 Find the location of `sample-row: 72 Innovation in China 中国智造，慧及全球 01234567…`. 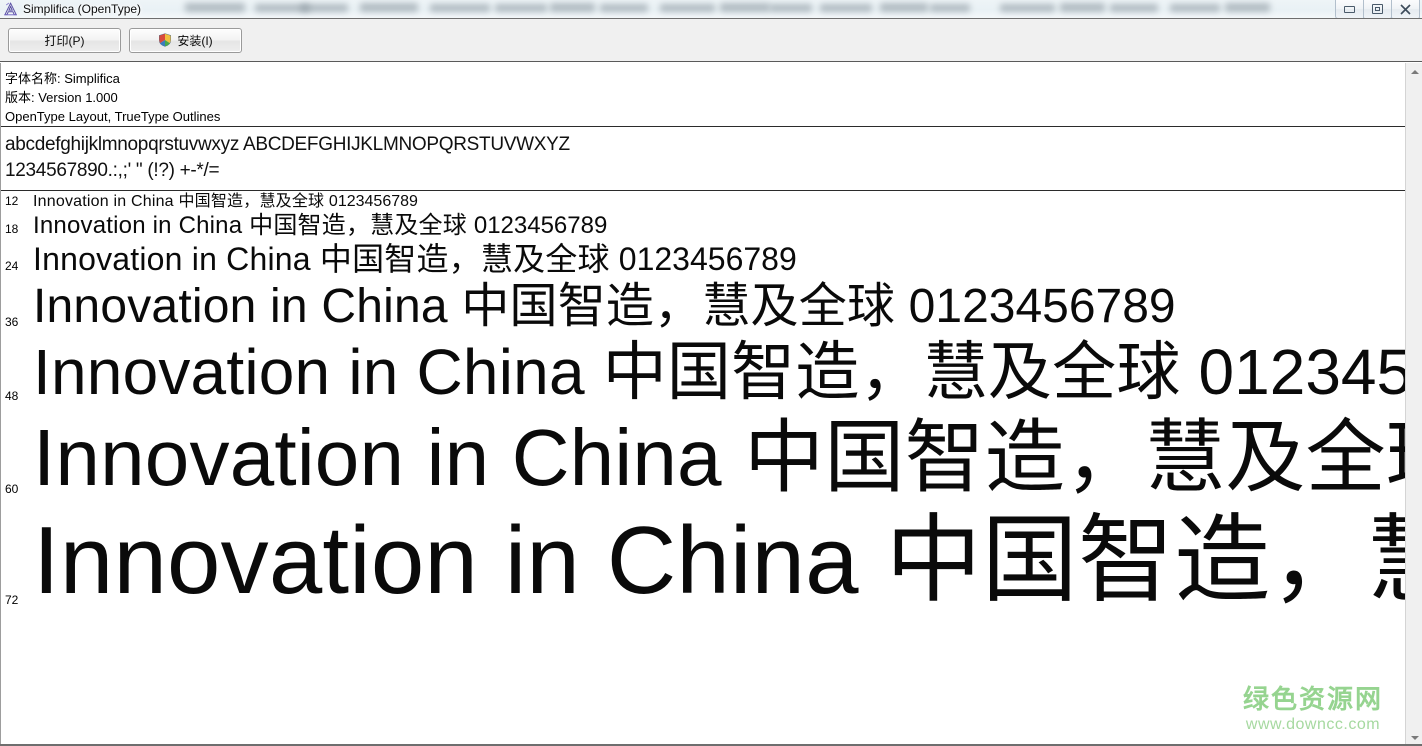

sample-row: 72 Innovation in China 中国智造，慧及全球 01234567… is located at coordinates (703, 553).